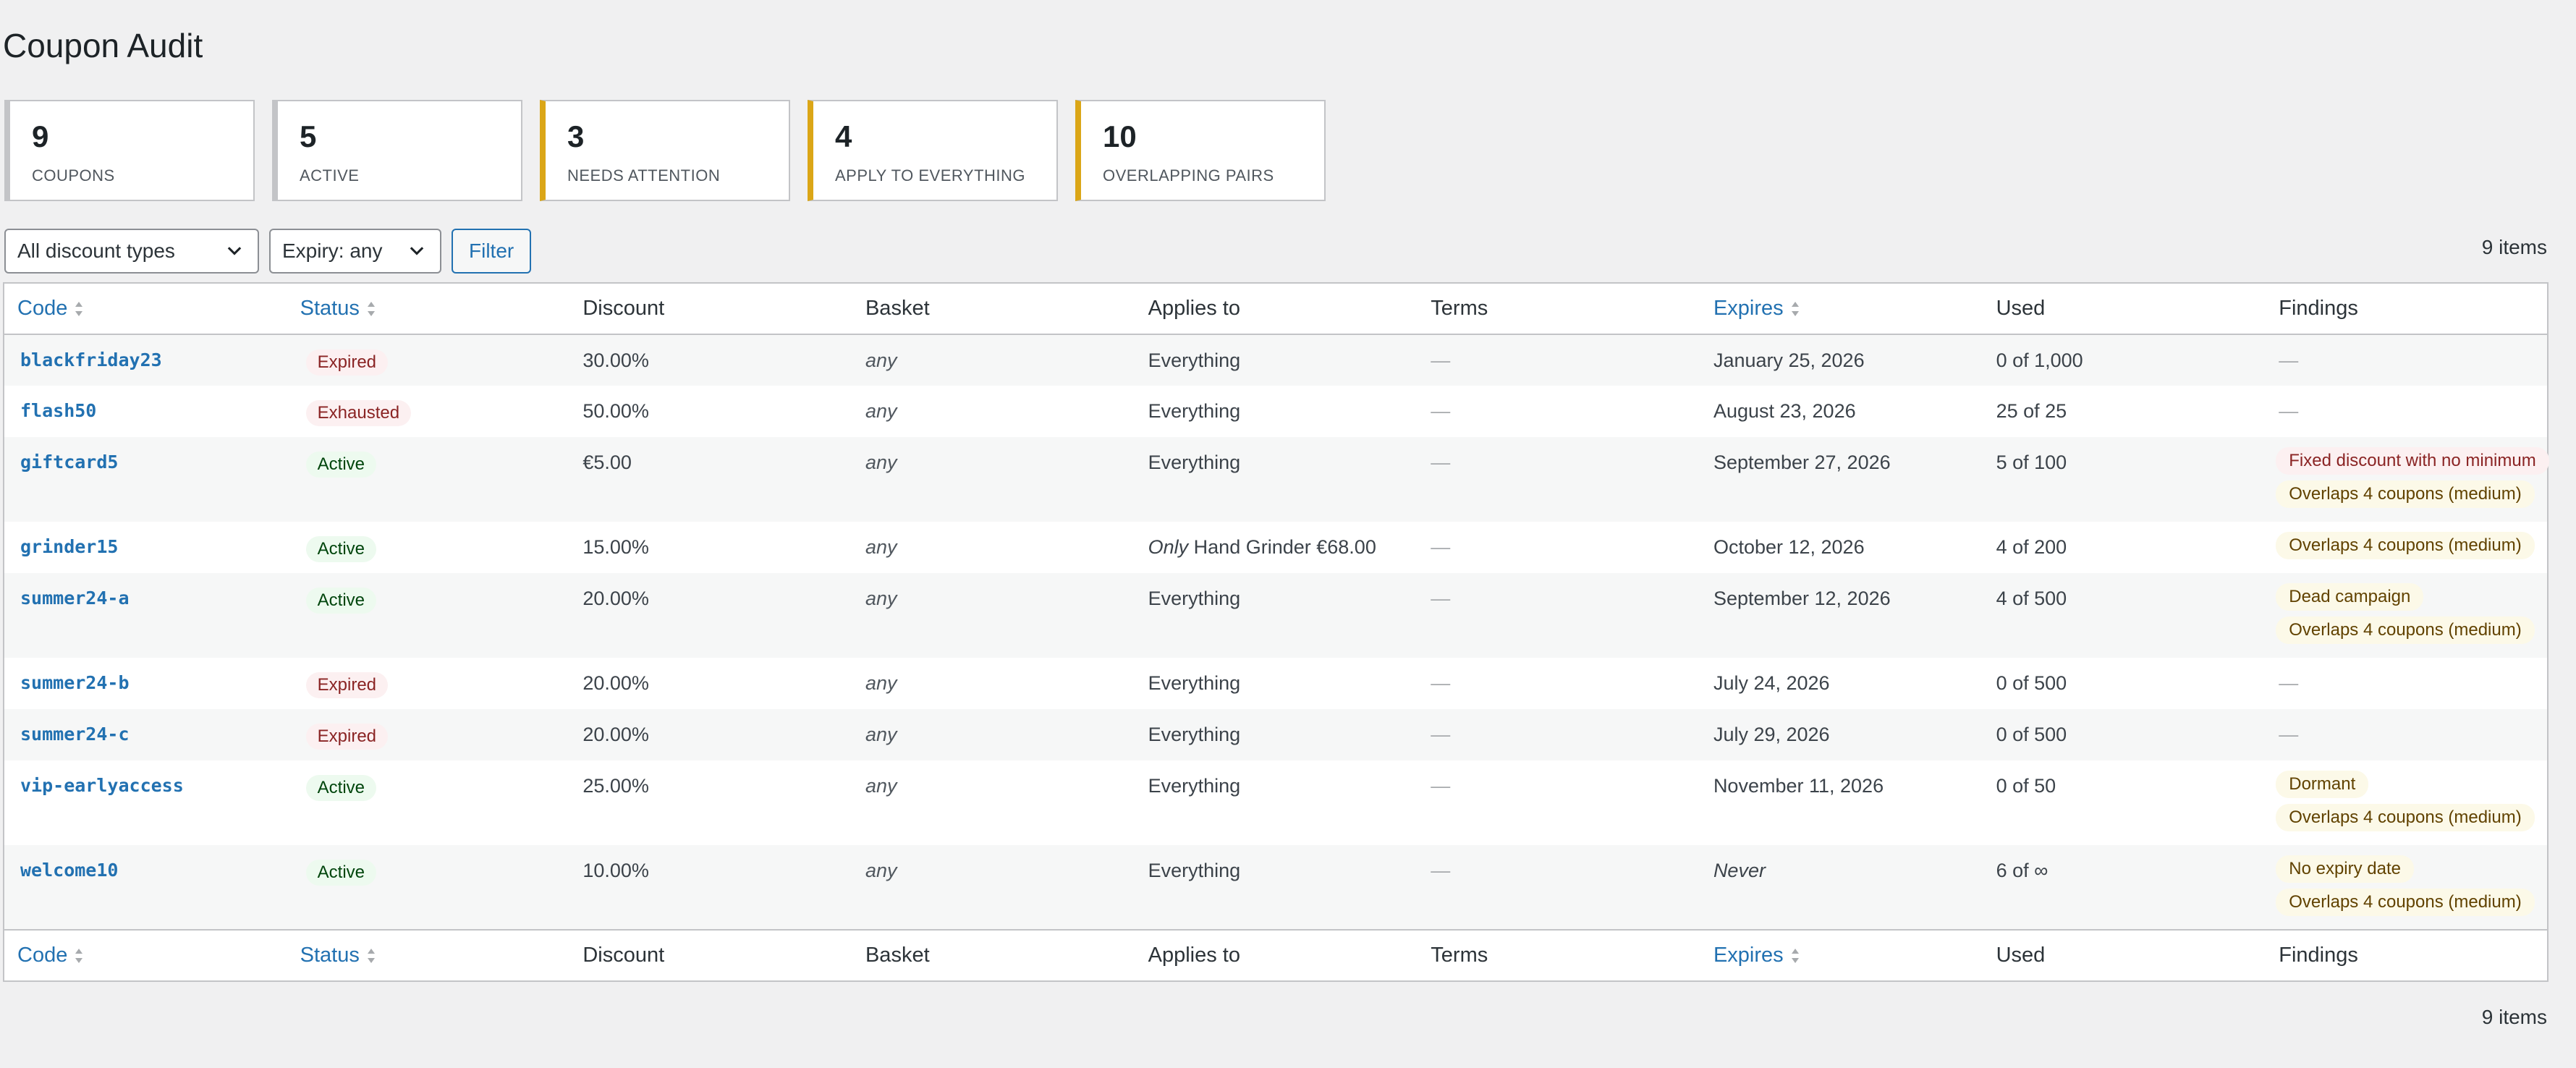 The width and height of the screenshot is (2576, 1068). I want to click on status-badge: Expired, so click(347, 685).